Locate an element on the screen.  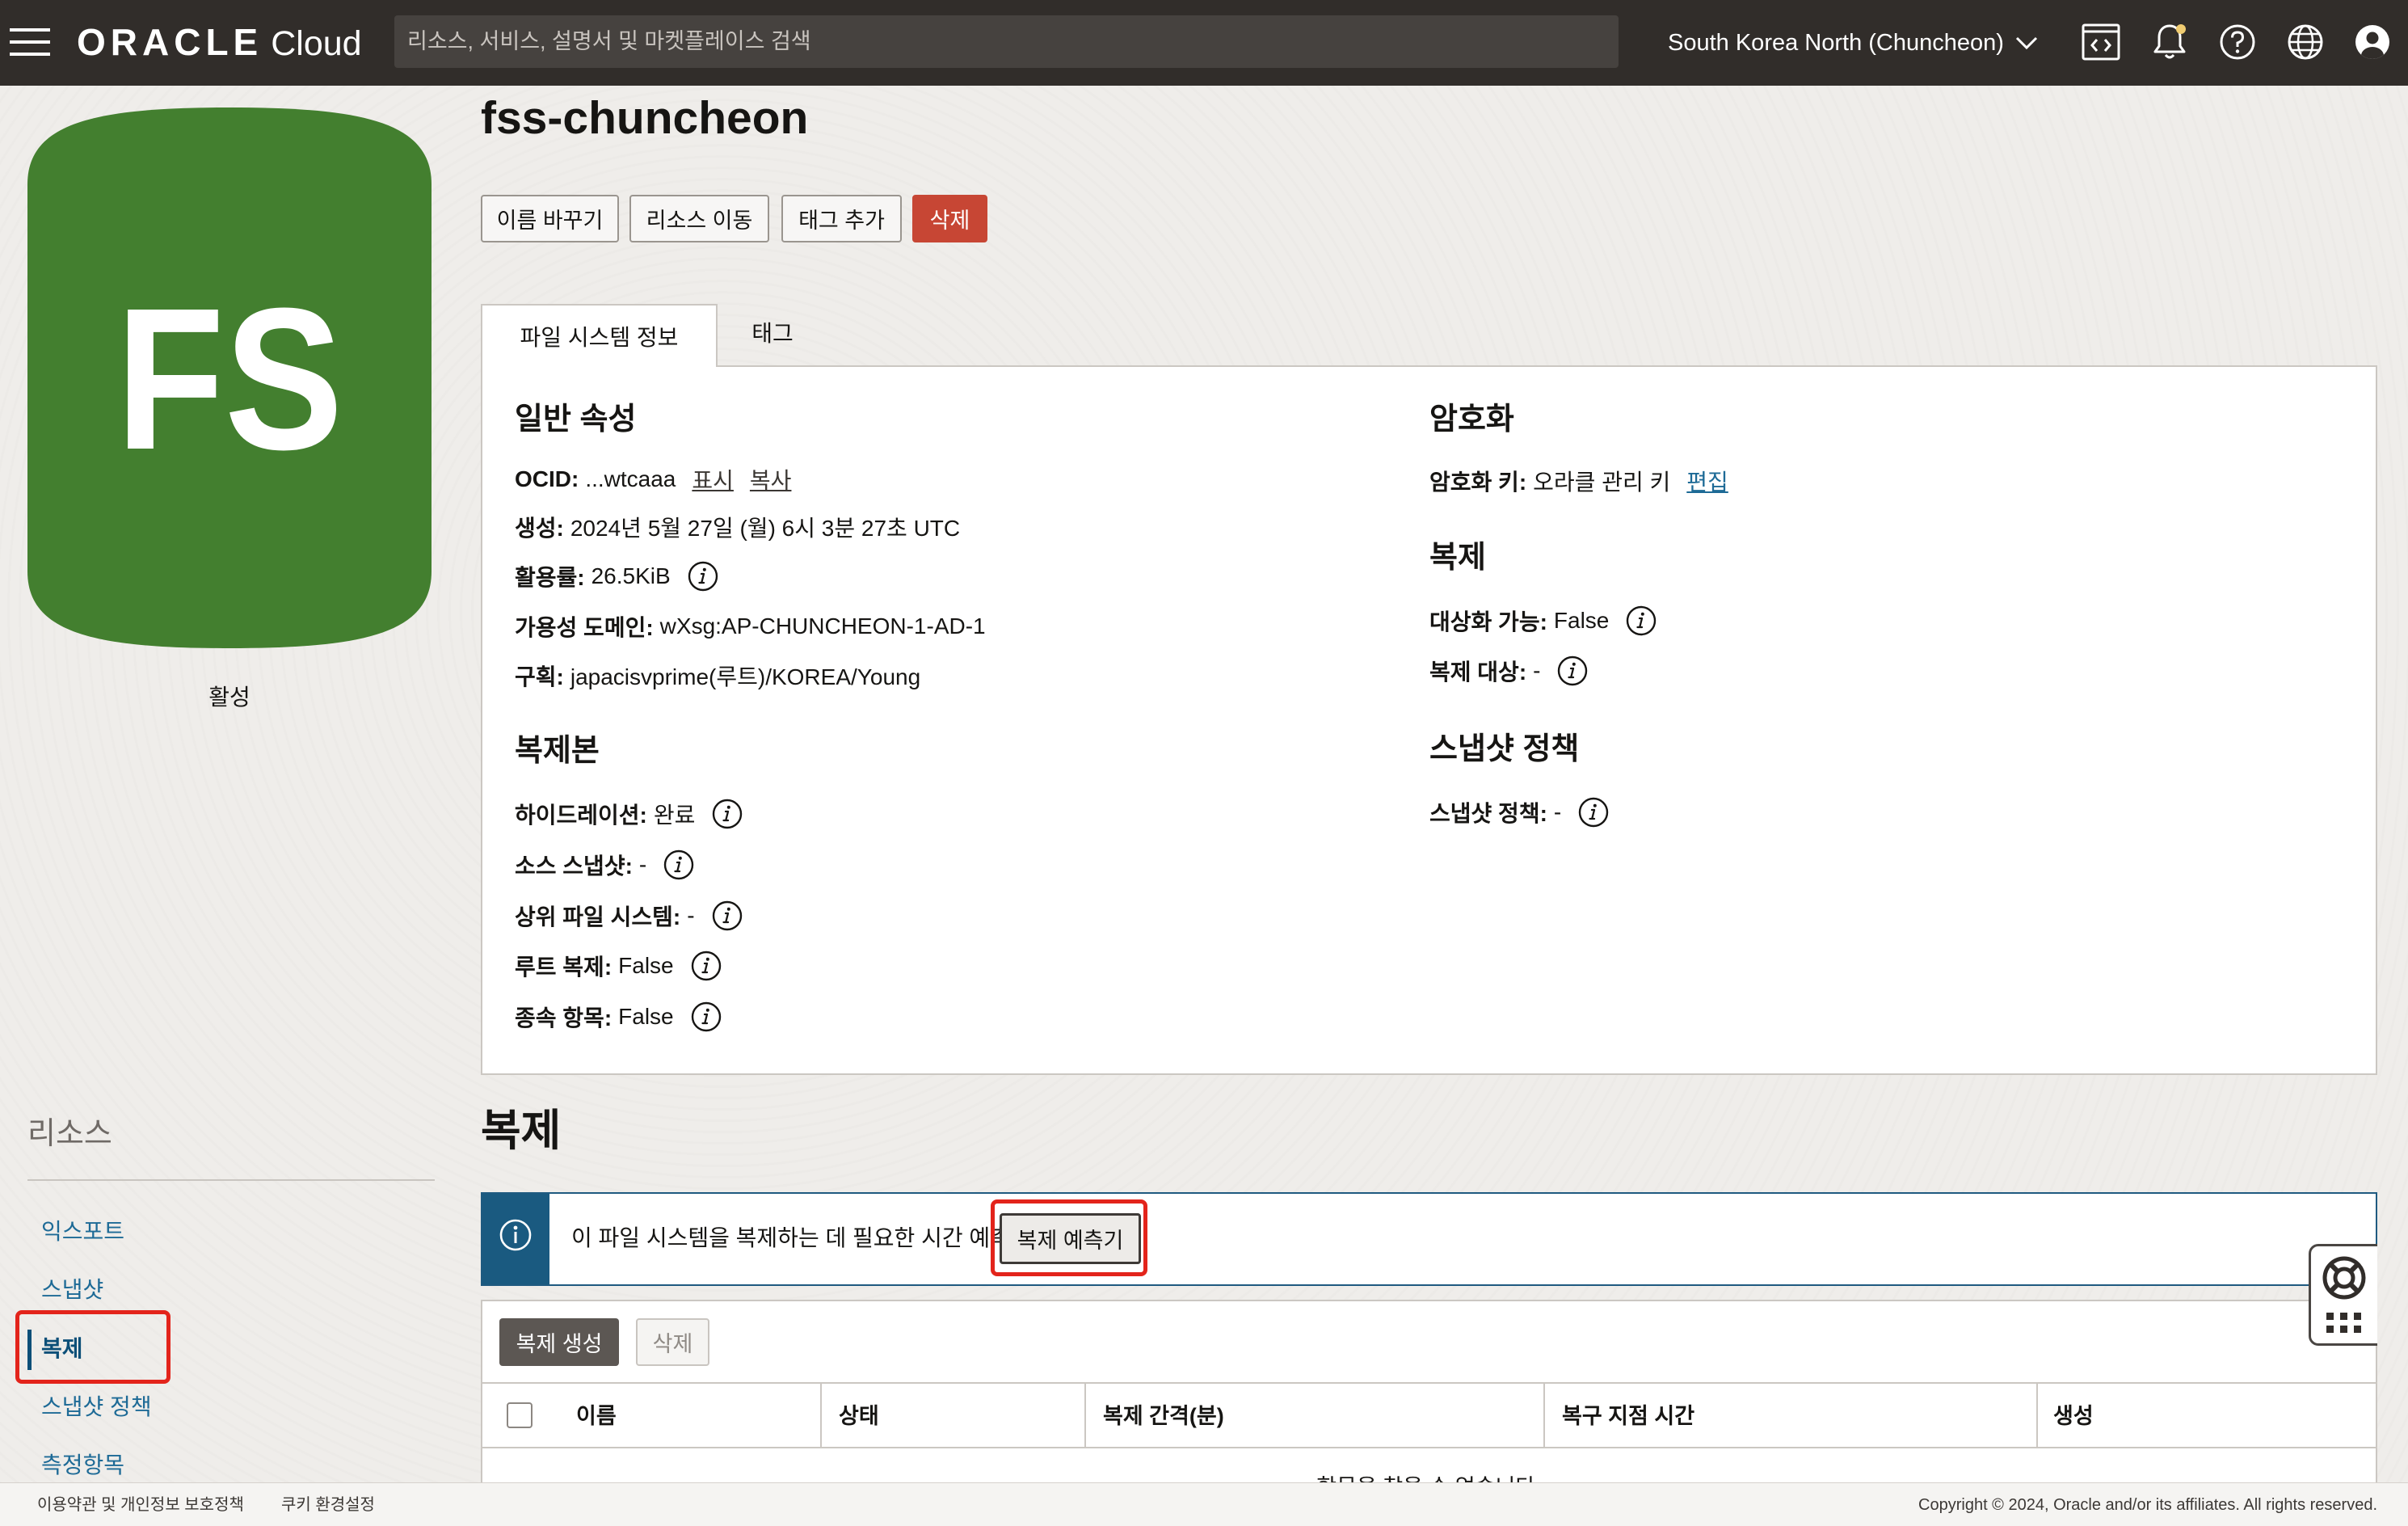
targetable-label: 대상화 가능: is located at coordinates (1488, 622).